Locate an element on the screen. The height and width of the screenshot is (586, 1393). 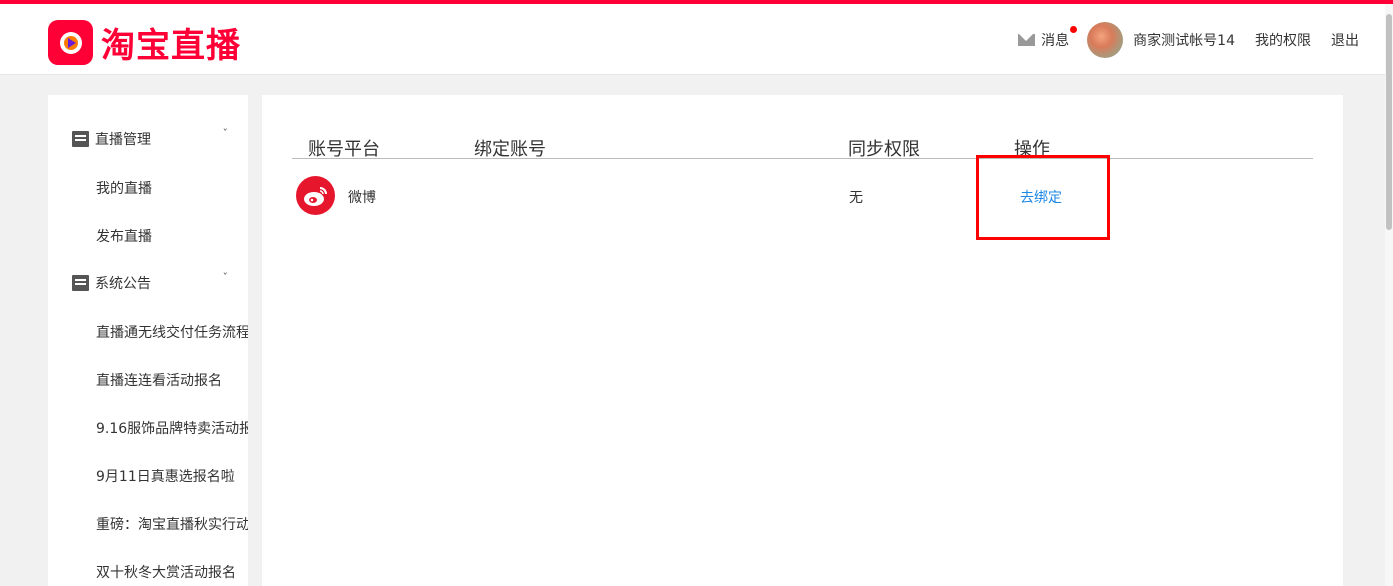
sidebar-item-announcement: 9月11日真惠选报名啦 is located at coordinates (165, 476).